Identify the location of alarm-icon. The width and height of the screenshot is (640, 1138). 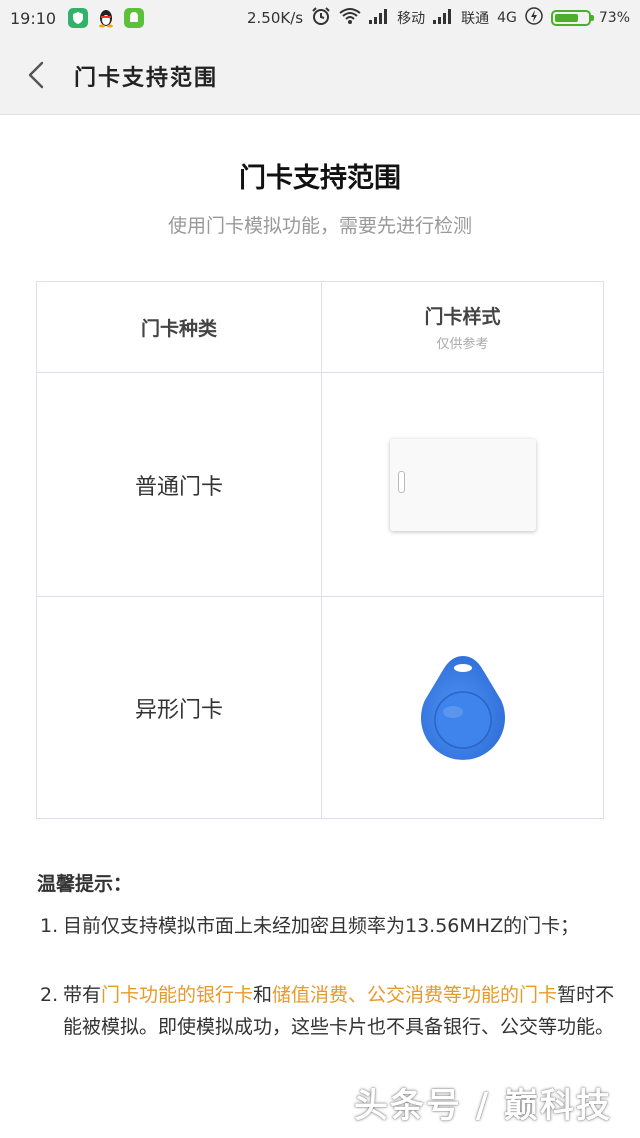
(321, 18).